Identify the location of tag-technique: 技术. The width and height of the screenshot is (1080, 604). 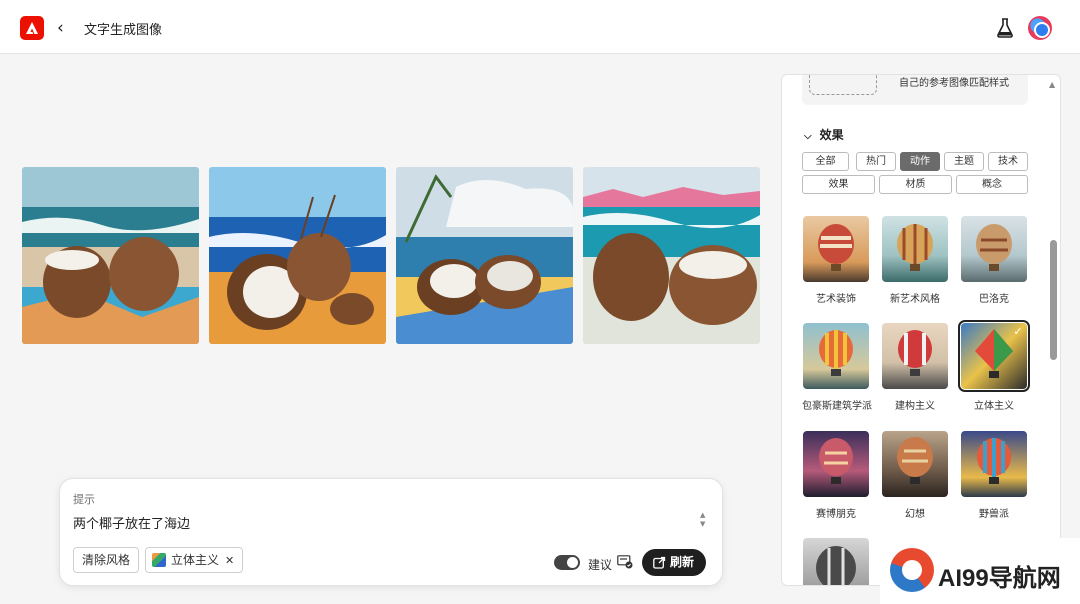
(1008, 161).